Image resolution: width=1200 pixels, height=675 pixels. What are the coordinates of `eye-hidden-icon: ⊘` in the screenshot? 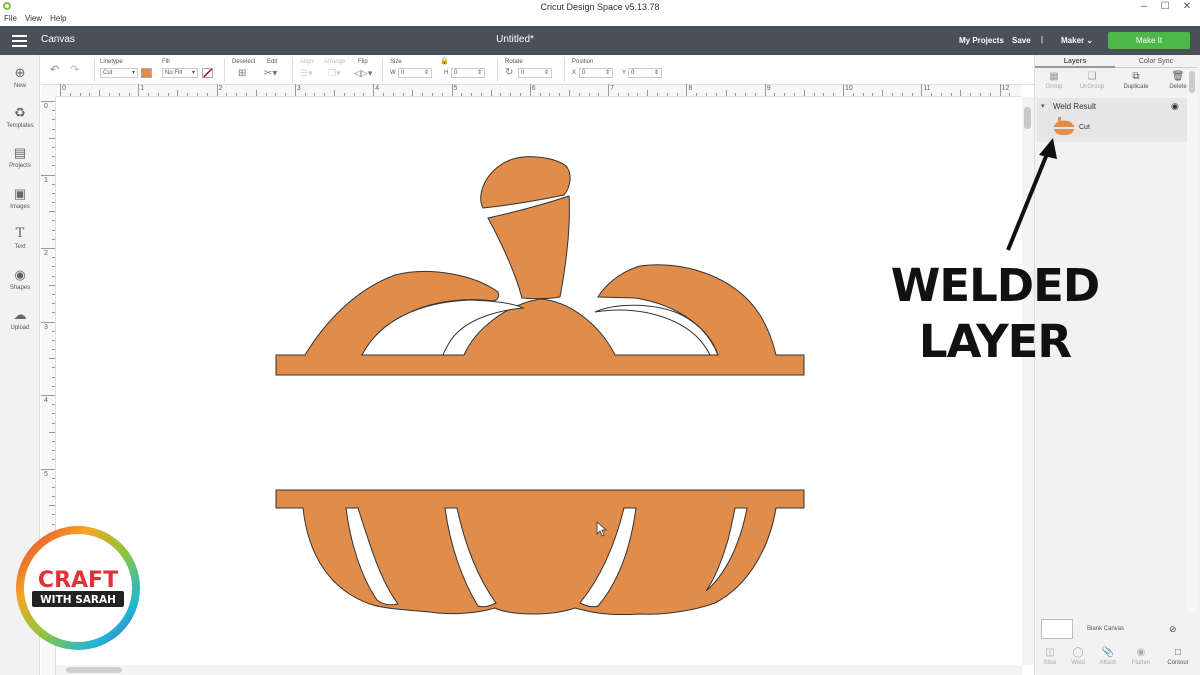 It's located at (1173, 629).